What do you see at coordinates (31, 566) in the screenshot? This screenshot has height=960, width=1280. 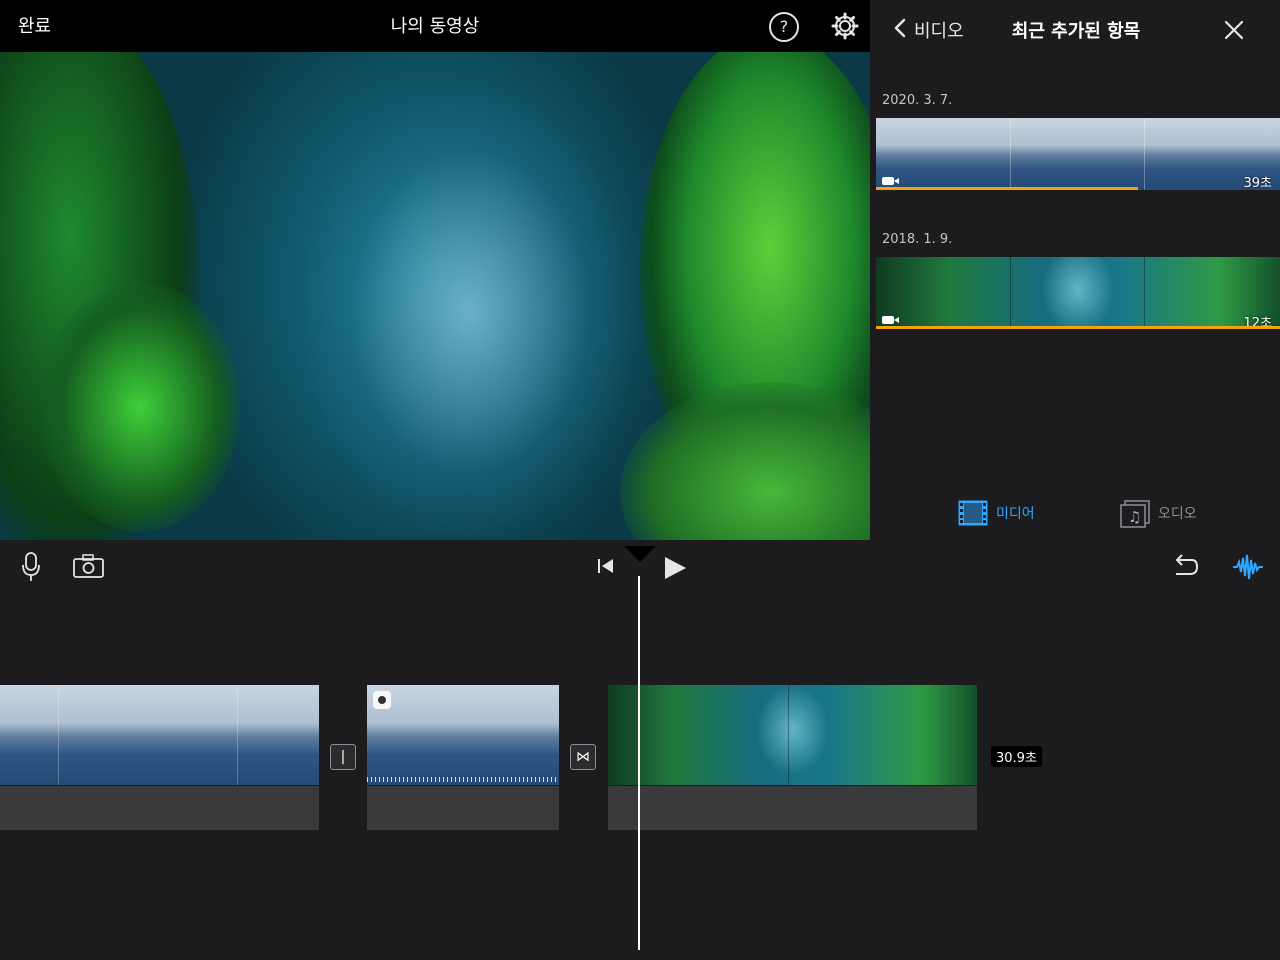 I see `microphone-icon` at bounding box center [31, 566].